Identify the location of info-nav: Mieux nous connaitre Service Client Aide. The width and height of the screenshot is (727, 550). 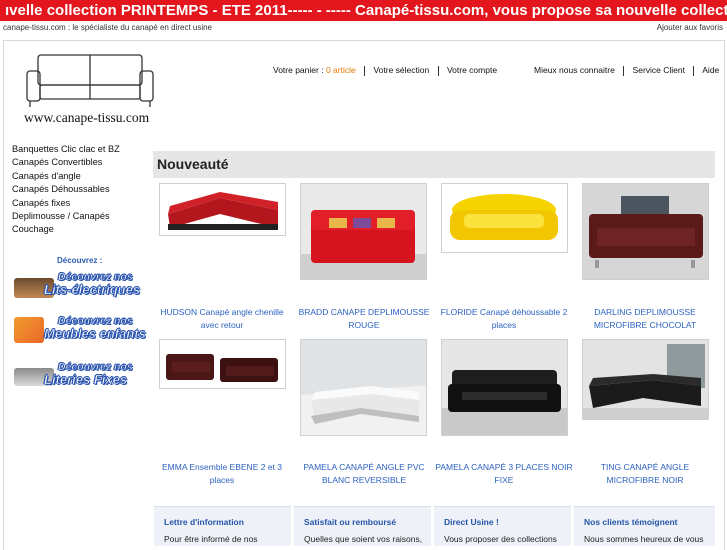
(626, 70).